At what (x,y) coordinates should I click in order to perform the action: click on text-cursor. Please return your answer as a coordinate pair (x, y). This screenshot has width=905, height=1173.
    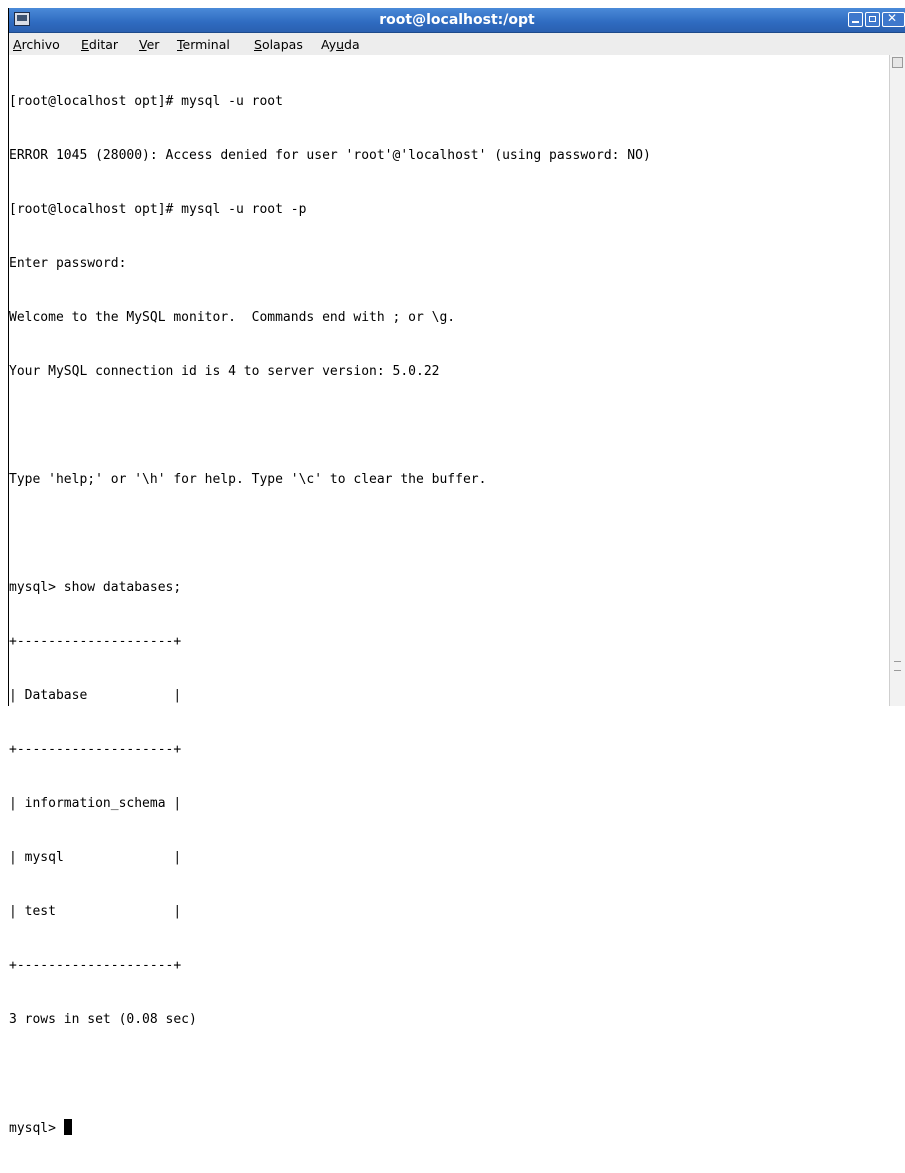
    Looking at the image, I should click on (67, 1127).